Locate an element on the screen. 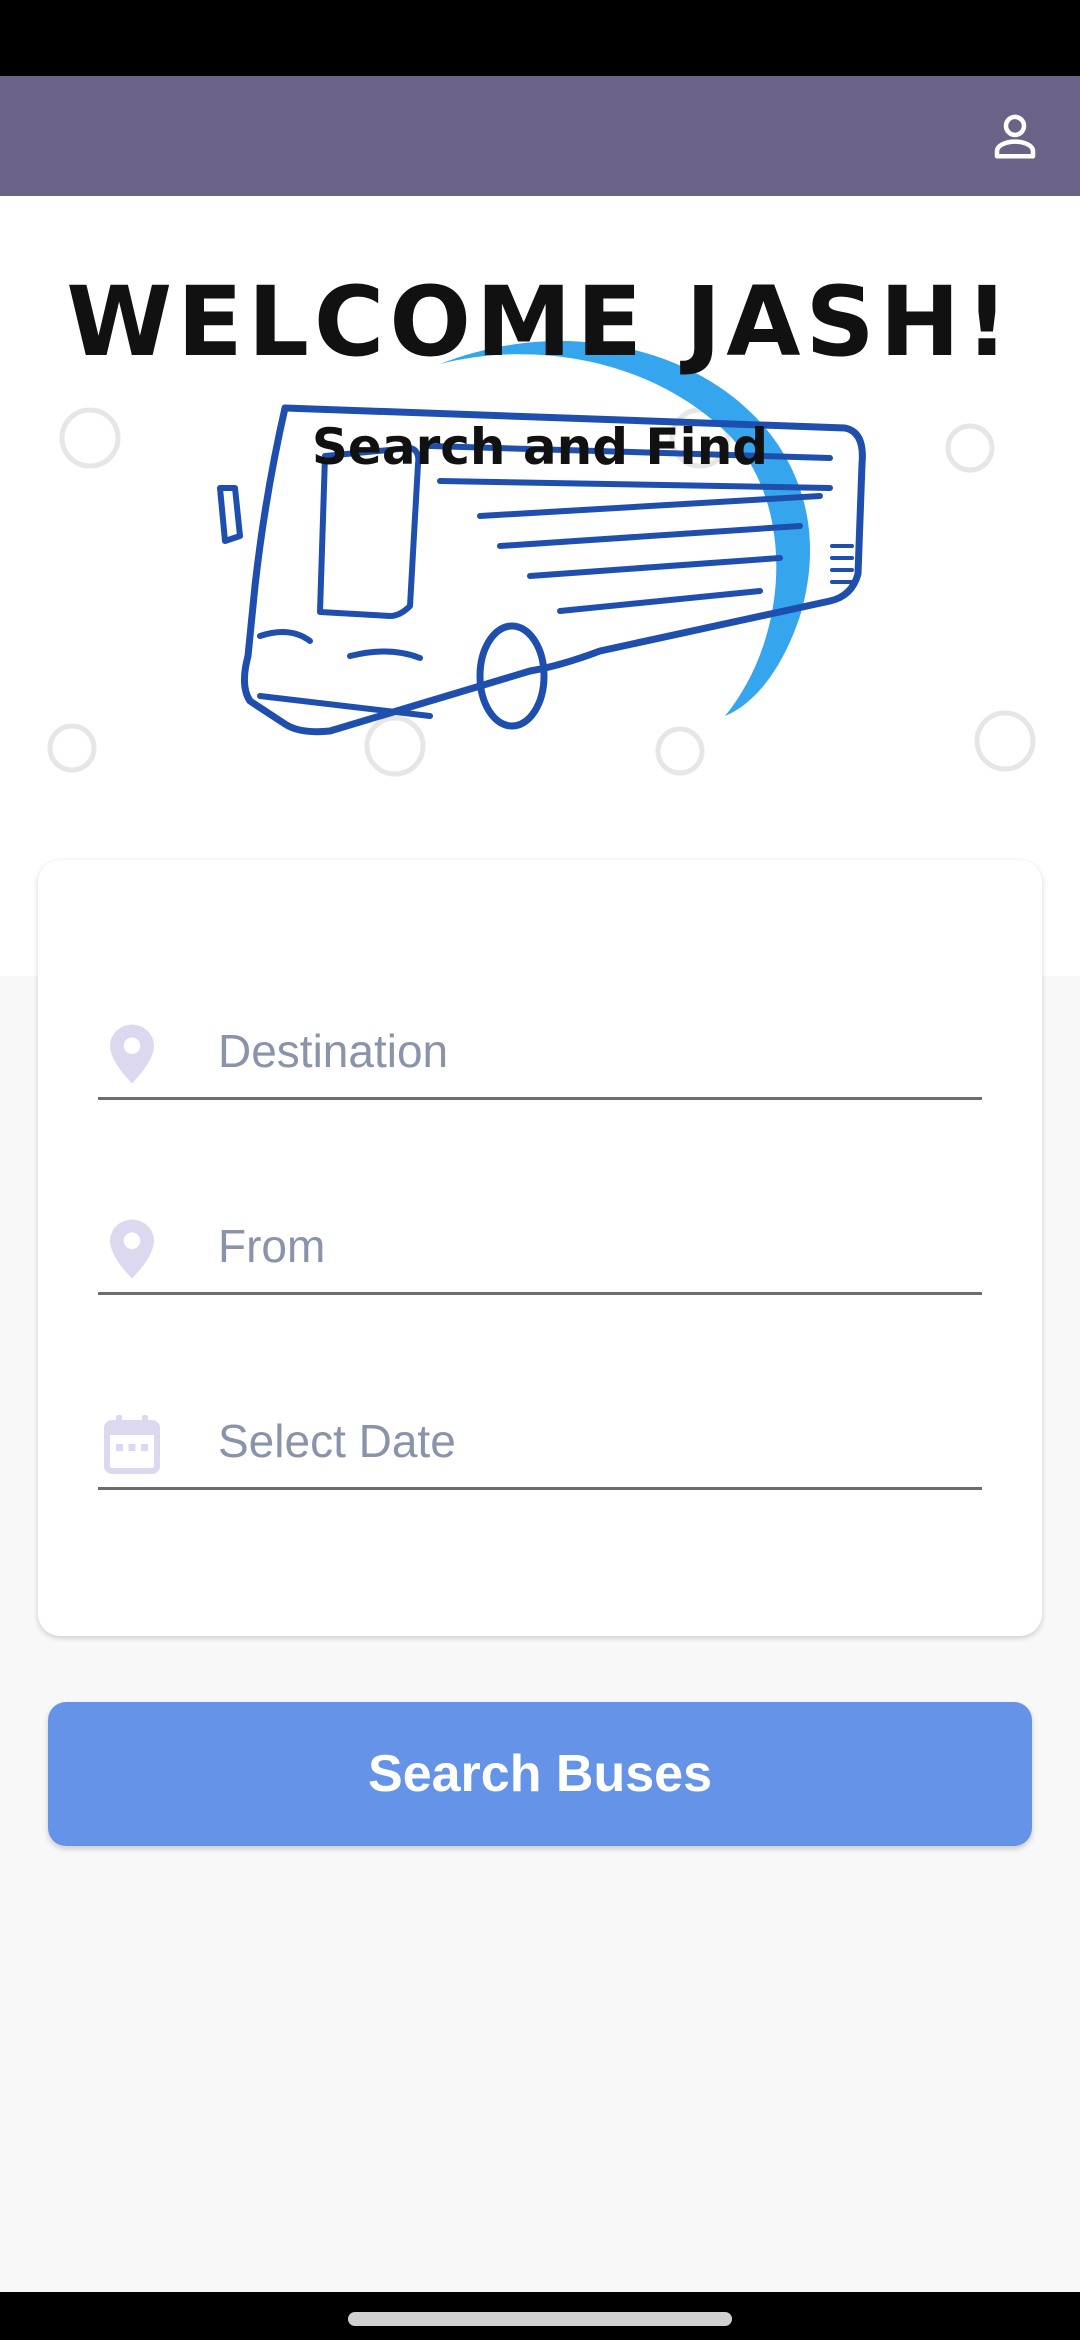  destination-field: Destination is located at coordinates (540, 1050).